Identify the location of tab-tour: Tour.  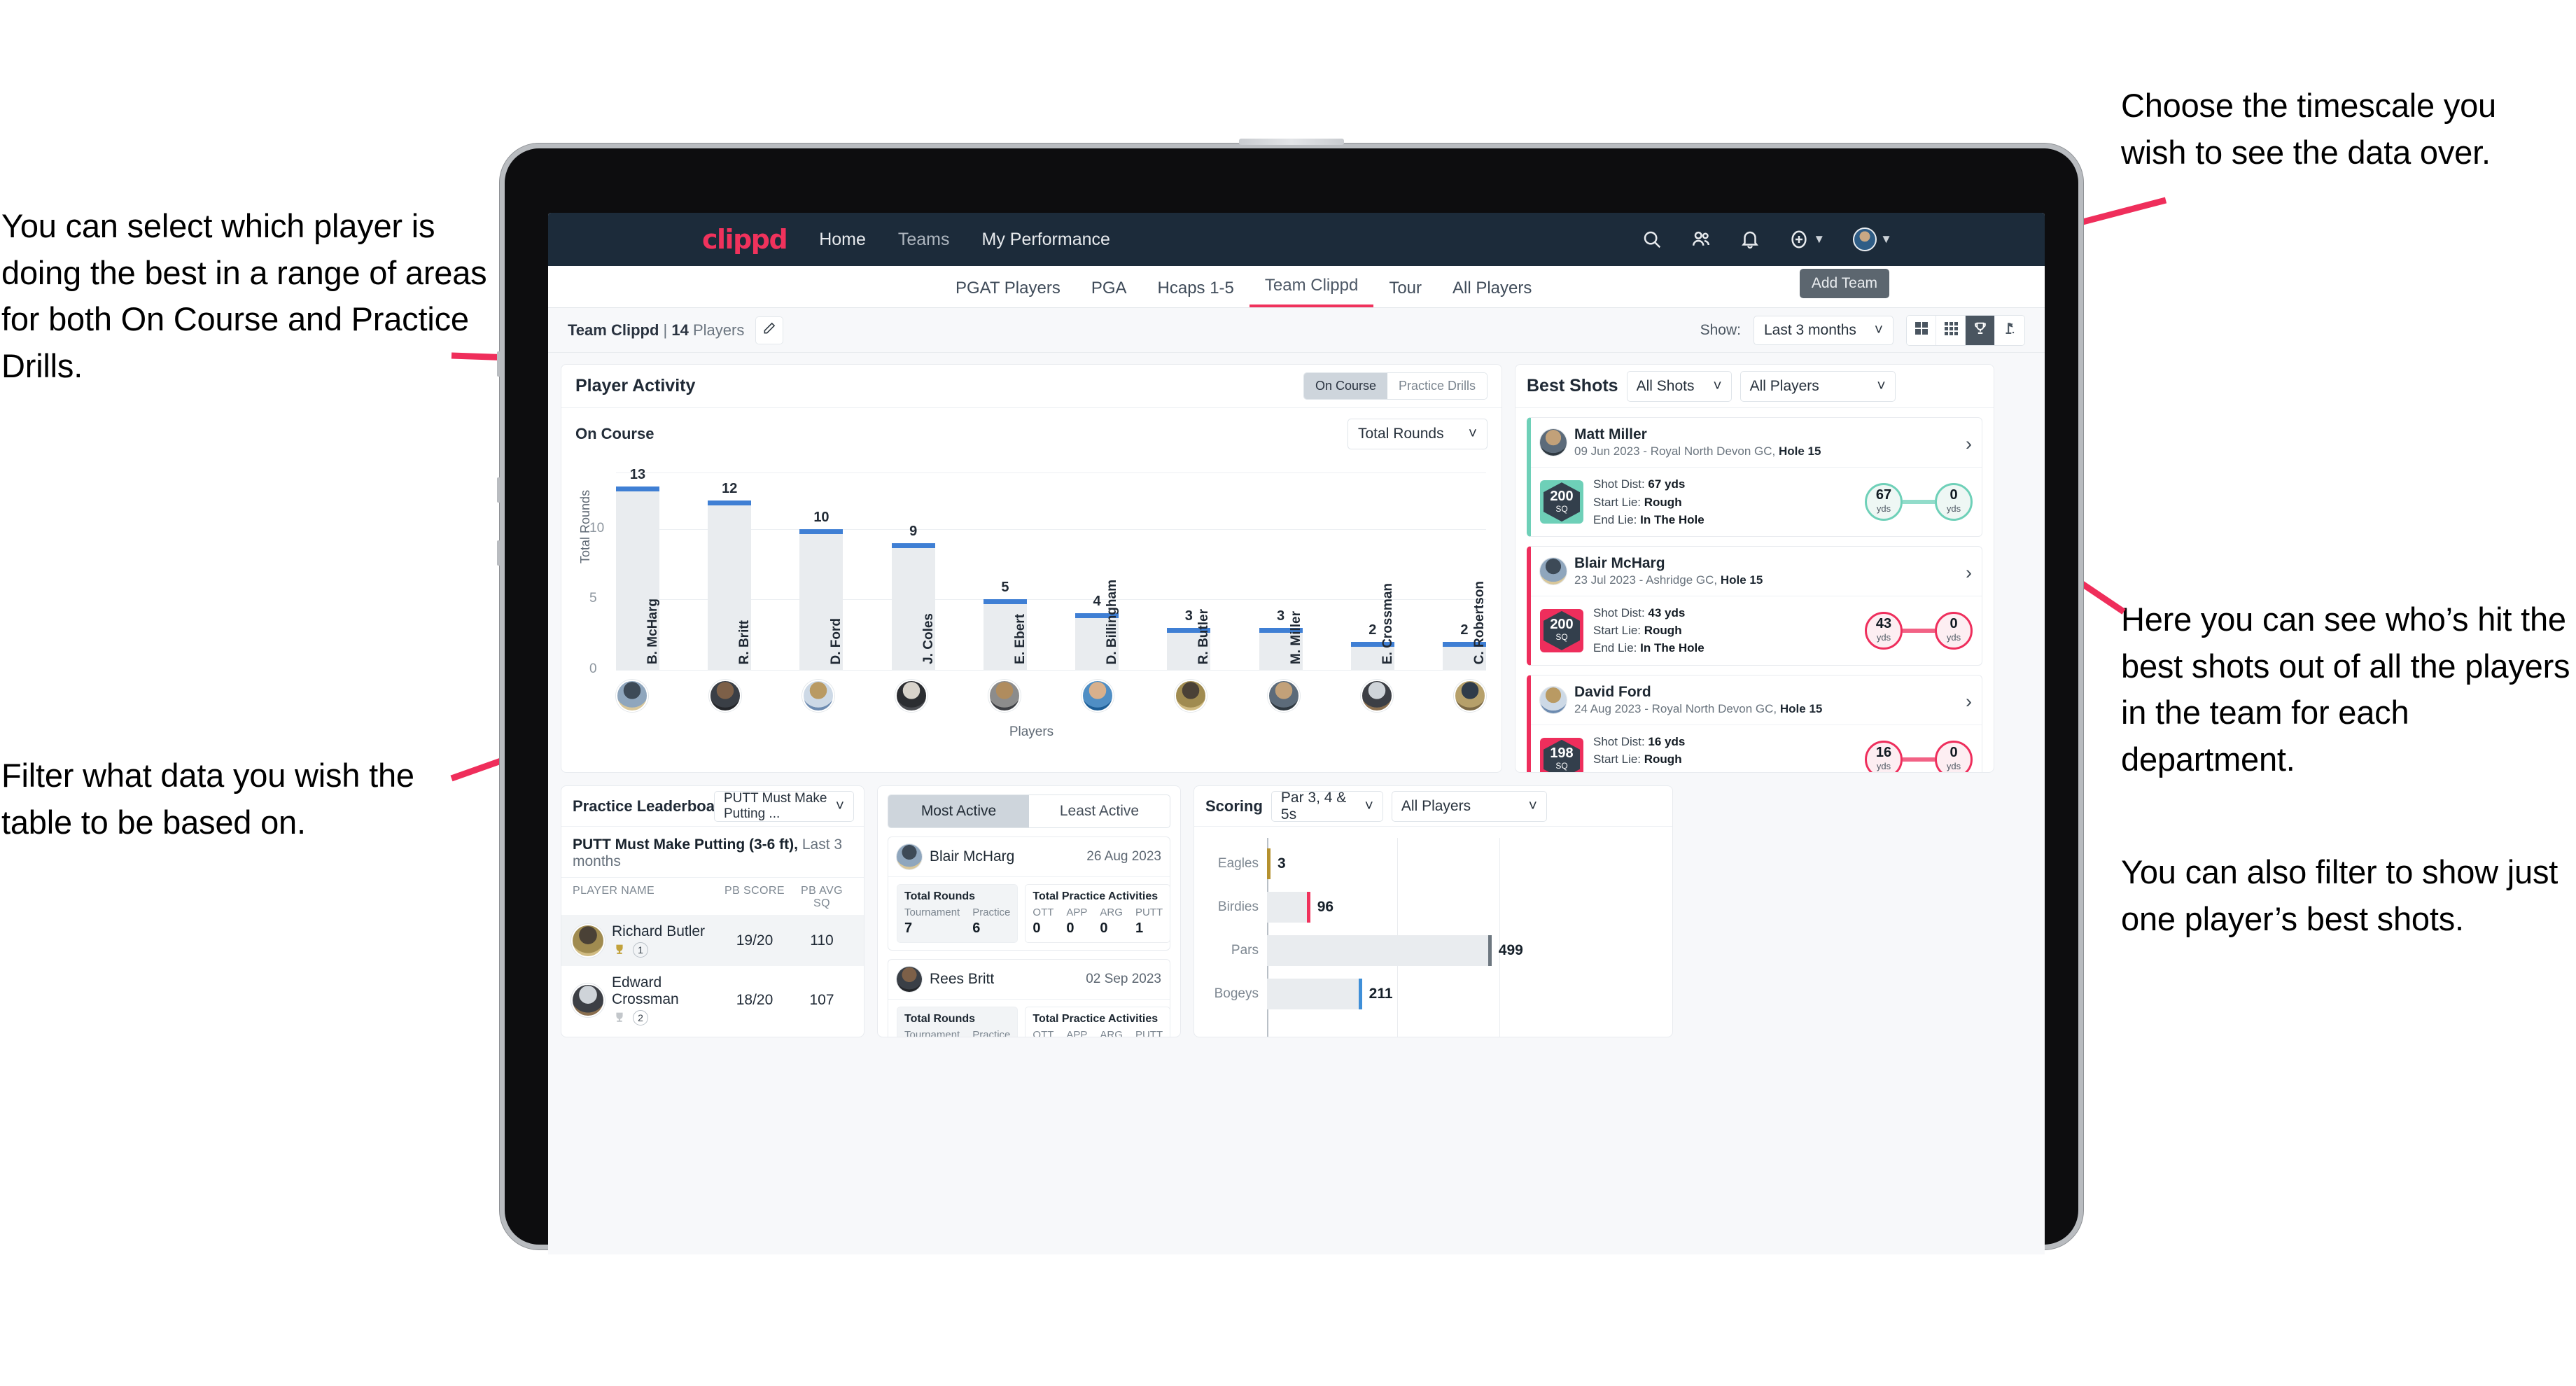
(1405, 293).